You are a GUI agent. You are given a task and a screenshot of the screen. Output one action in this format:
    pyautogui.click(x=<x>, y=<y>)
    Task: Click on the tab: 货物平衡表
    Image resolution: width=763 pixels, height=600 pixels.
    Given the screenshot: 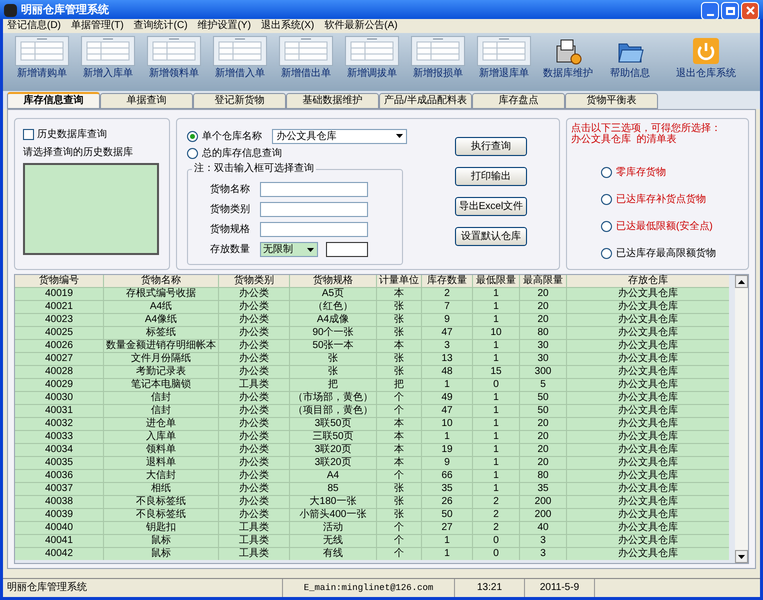 What is the action you would take?
    pyautogui.click(x=611, y=101)
    